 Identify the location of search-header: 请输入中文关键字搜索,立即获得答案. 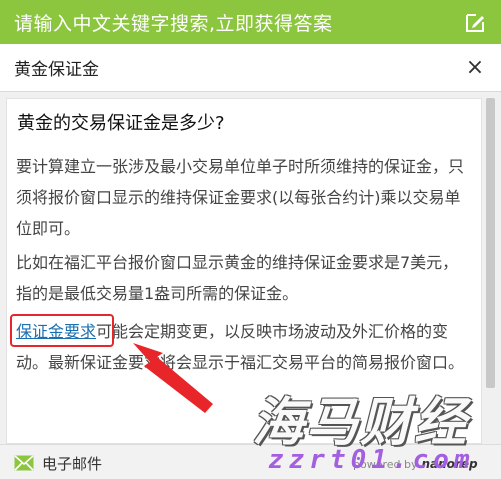
(250, 22).